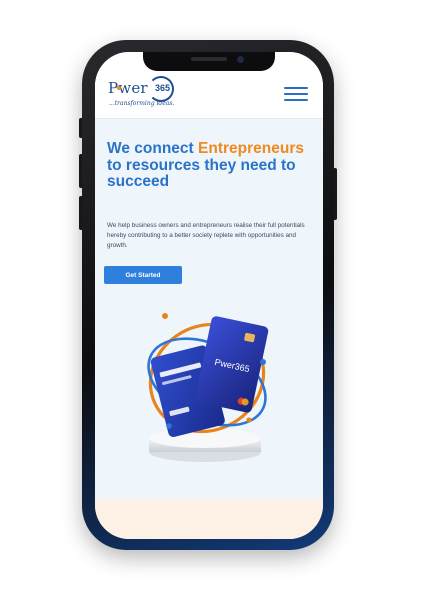 Image resolution: width=421 pixels, height=593 pixels. Describe the element at coordinates (119, 88) in the screenshot. I see `logo-drop-icon` at that location.